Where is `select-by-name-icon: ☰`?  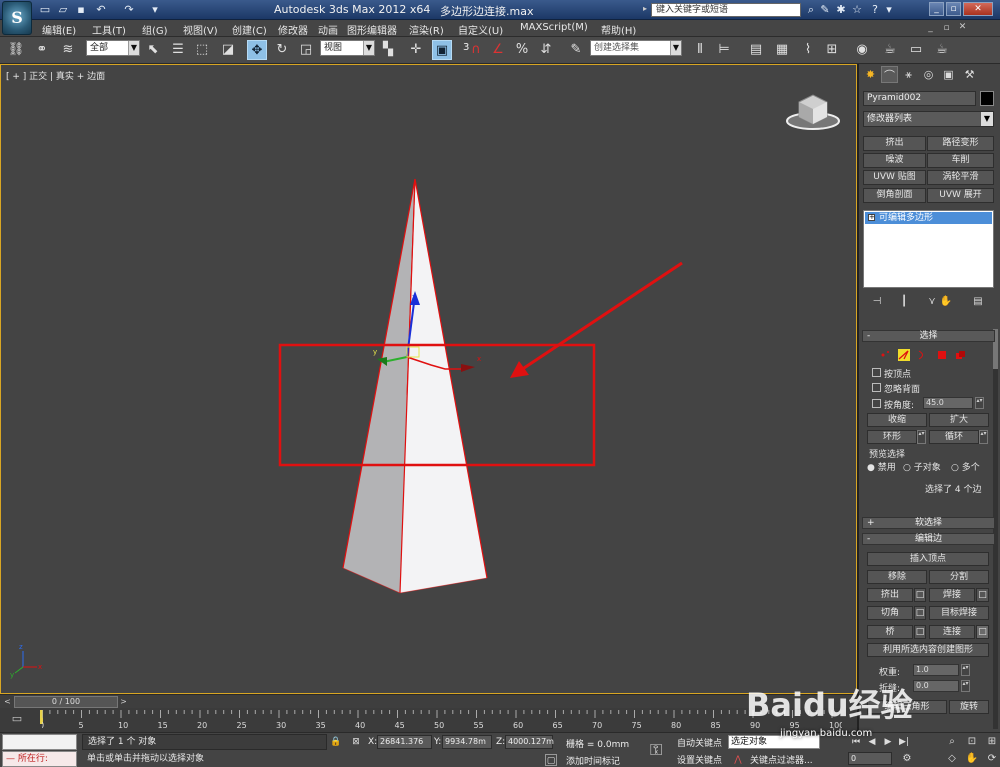
select-by-name-icon: ☰ is located at coordinates (178, 50).